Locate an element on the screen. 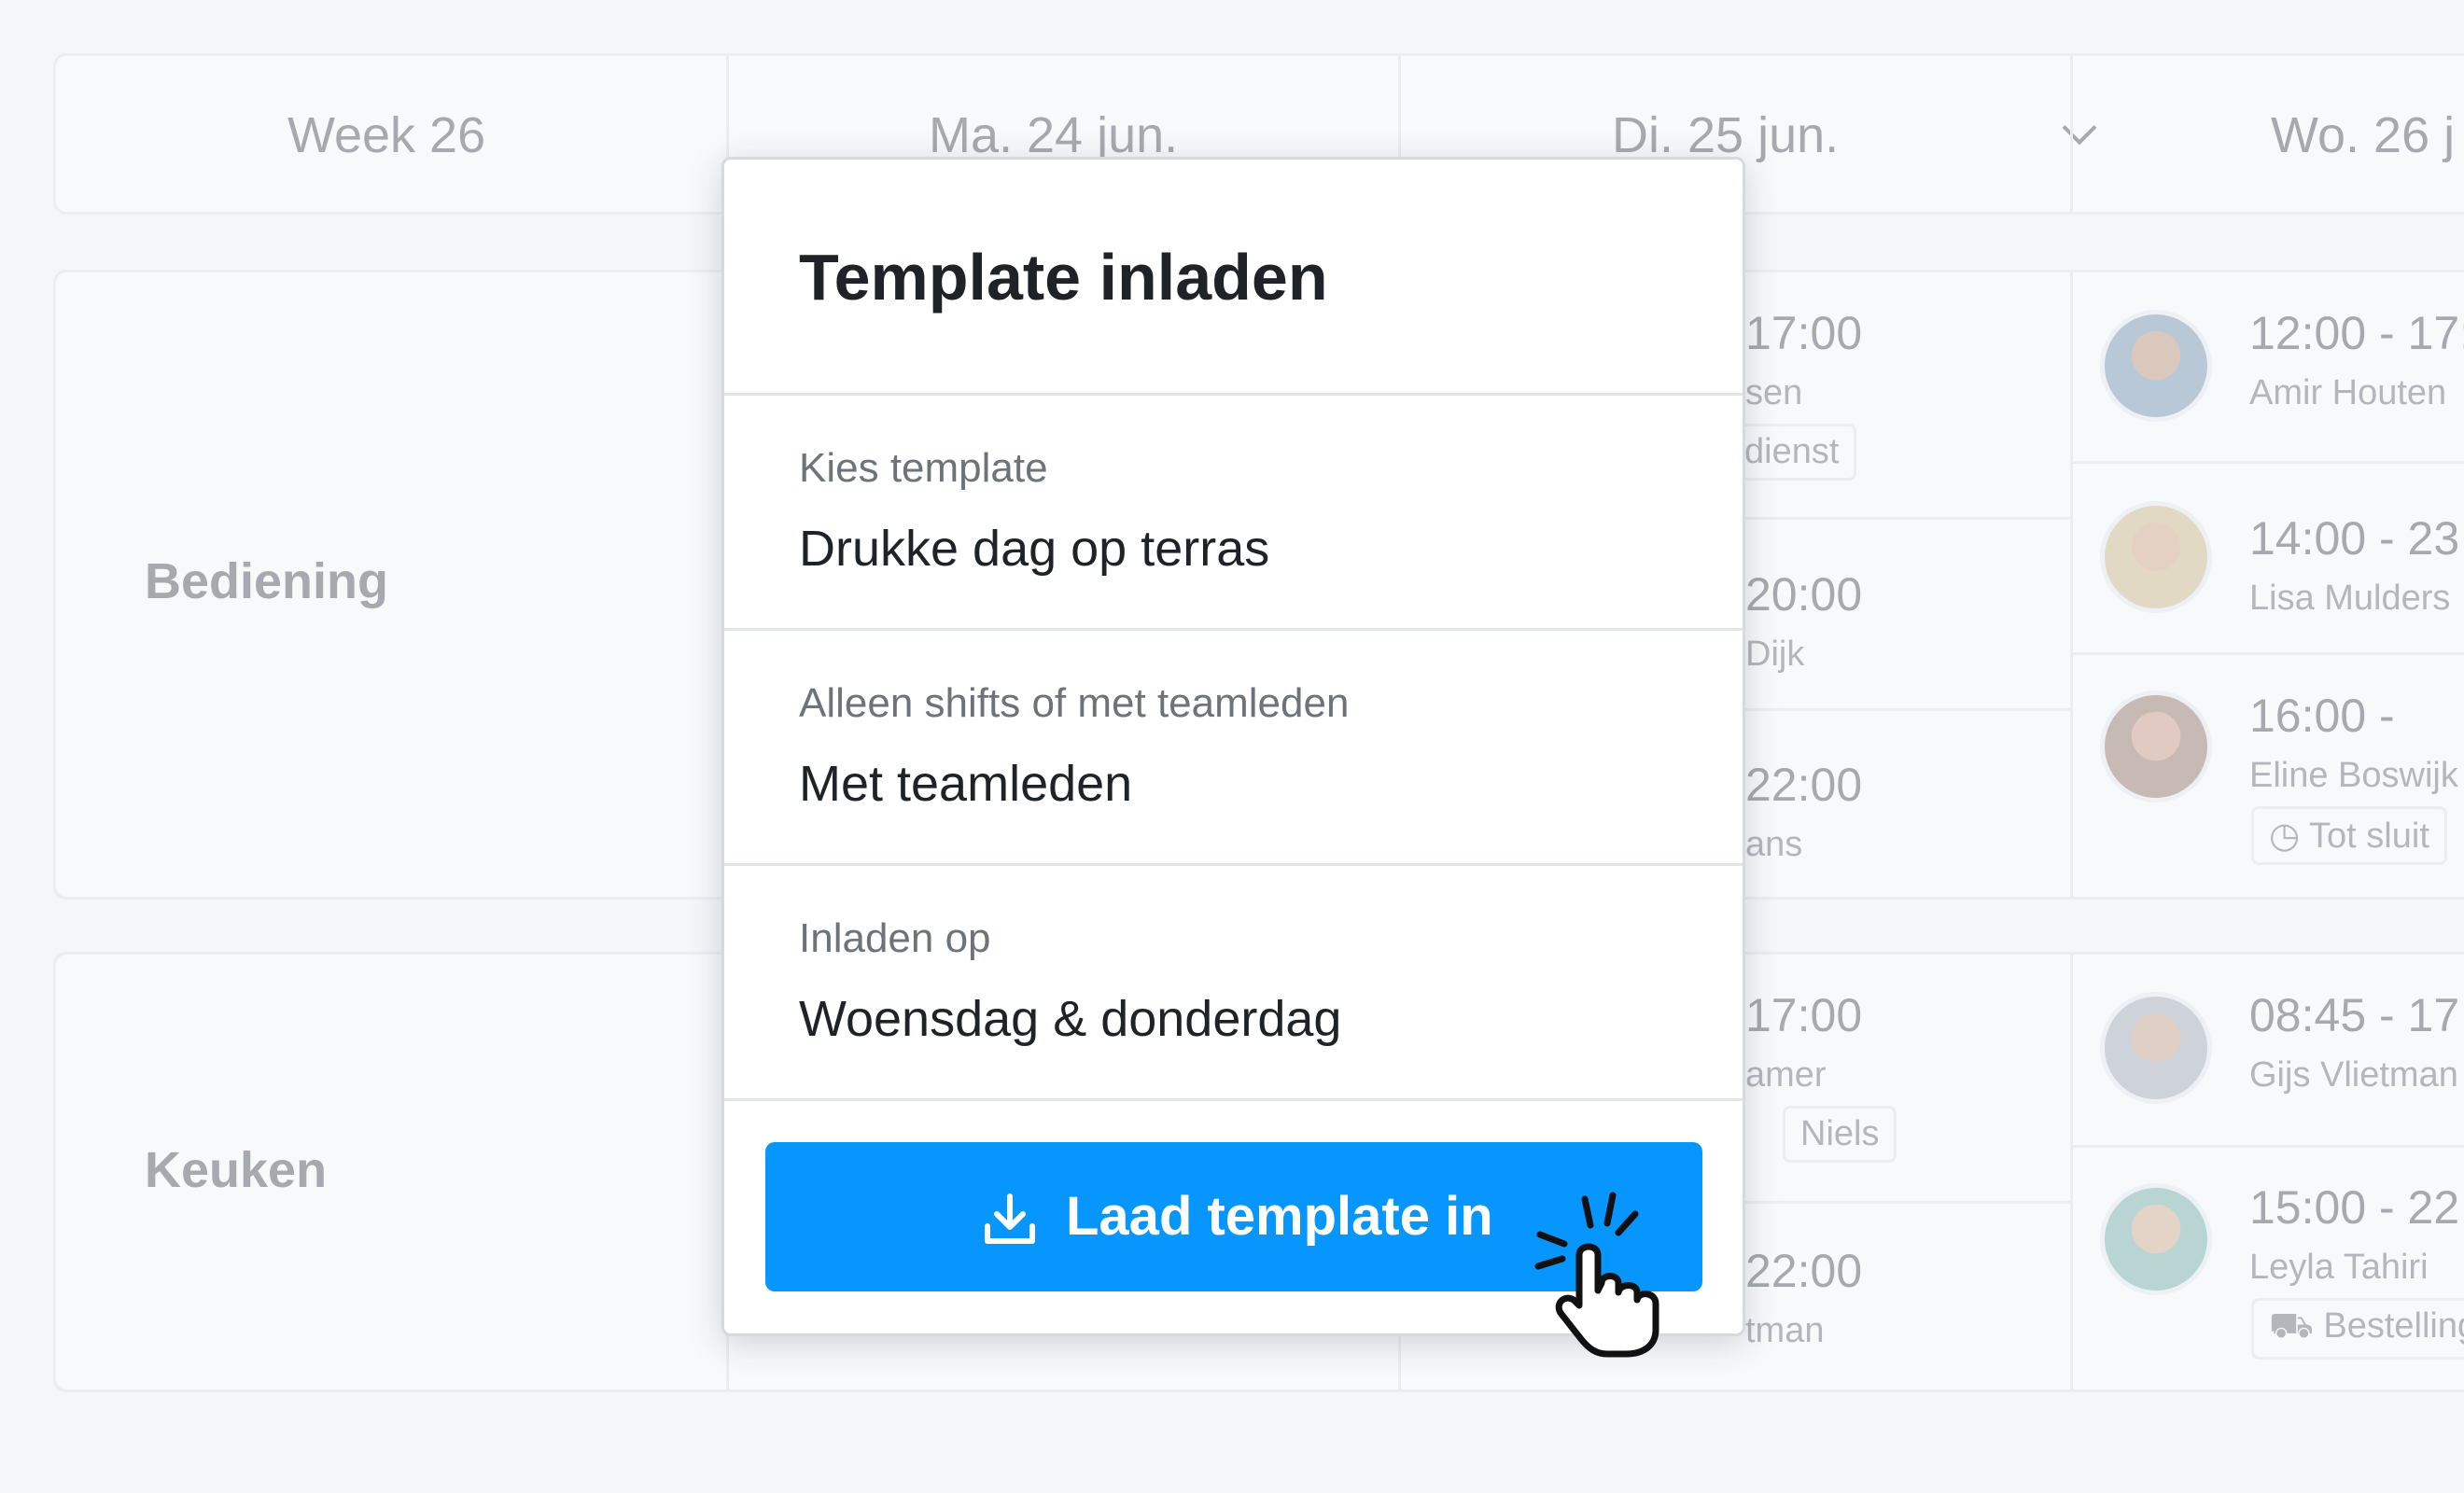 The width and height of the screenshot is (2464, 1493). truck-icon: ⛟ is located at coordinates (2291, 1326).